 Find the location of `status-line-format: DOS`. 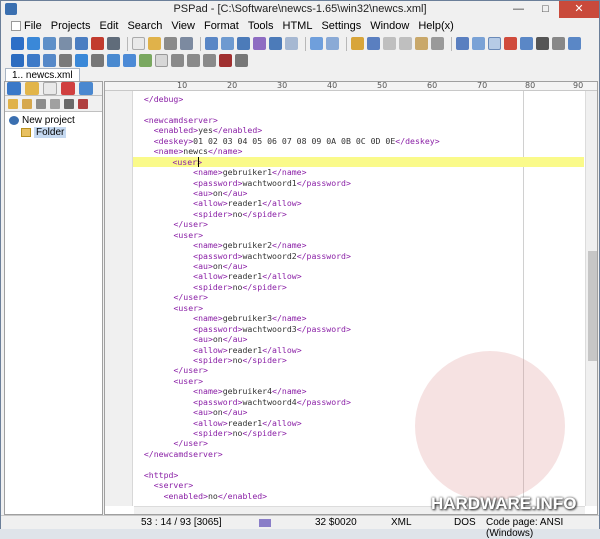

status-line-format: DOS is located at coordinates (465, 522).